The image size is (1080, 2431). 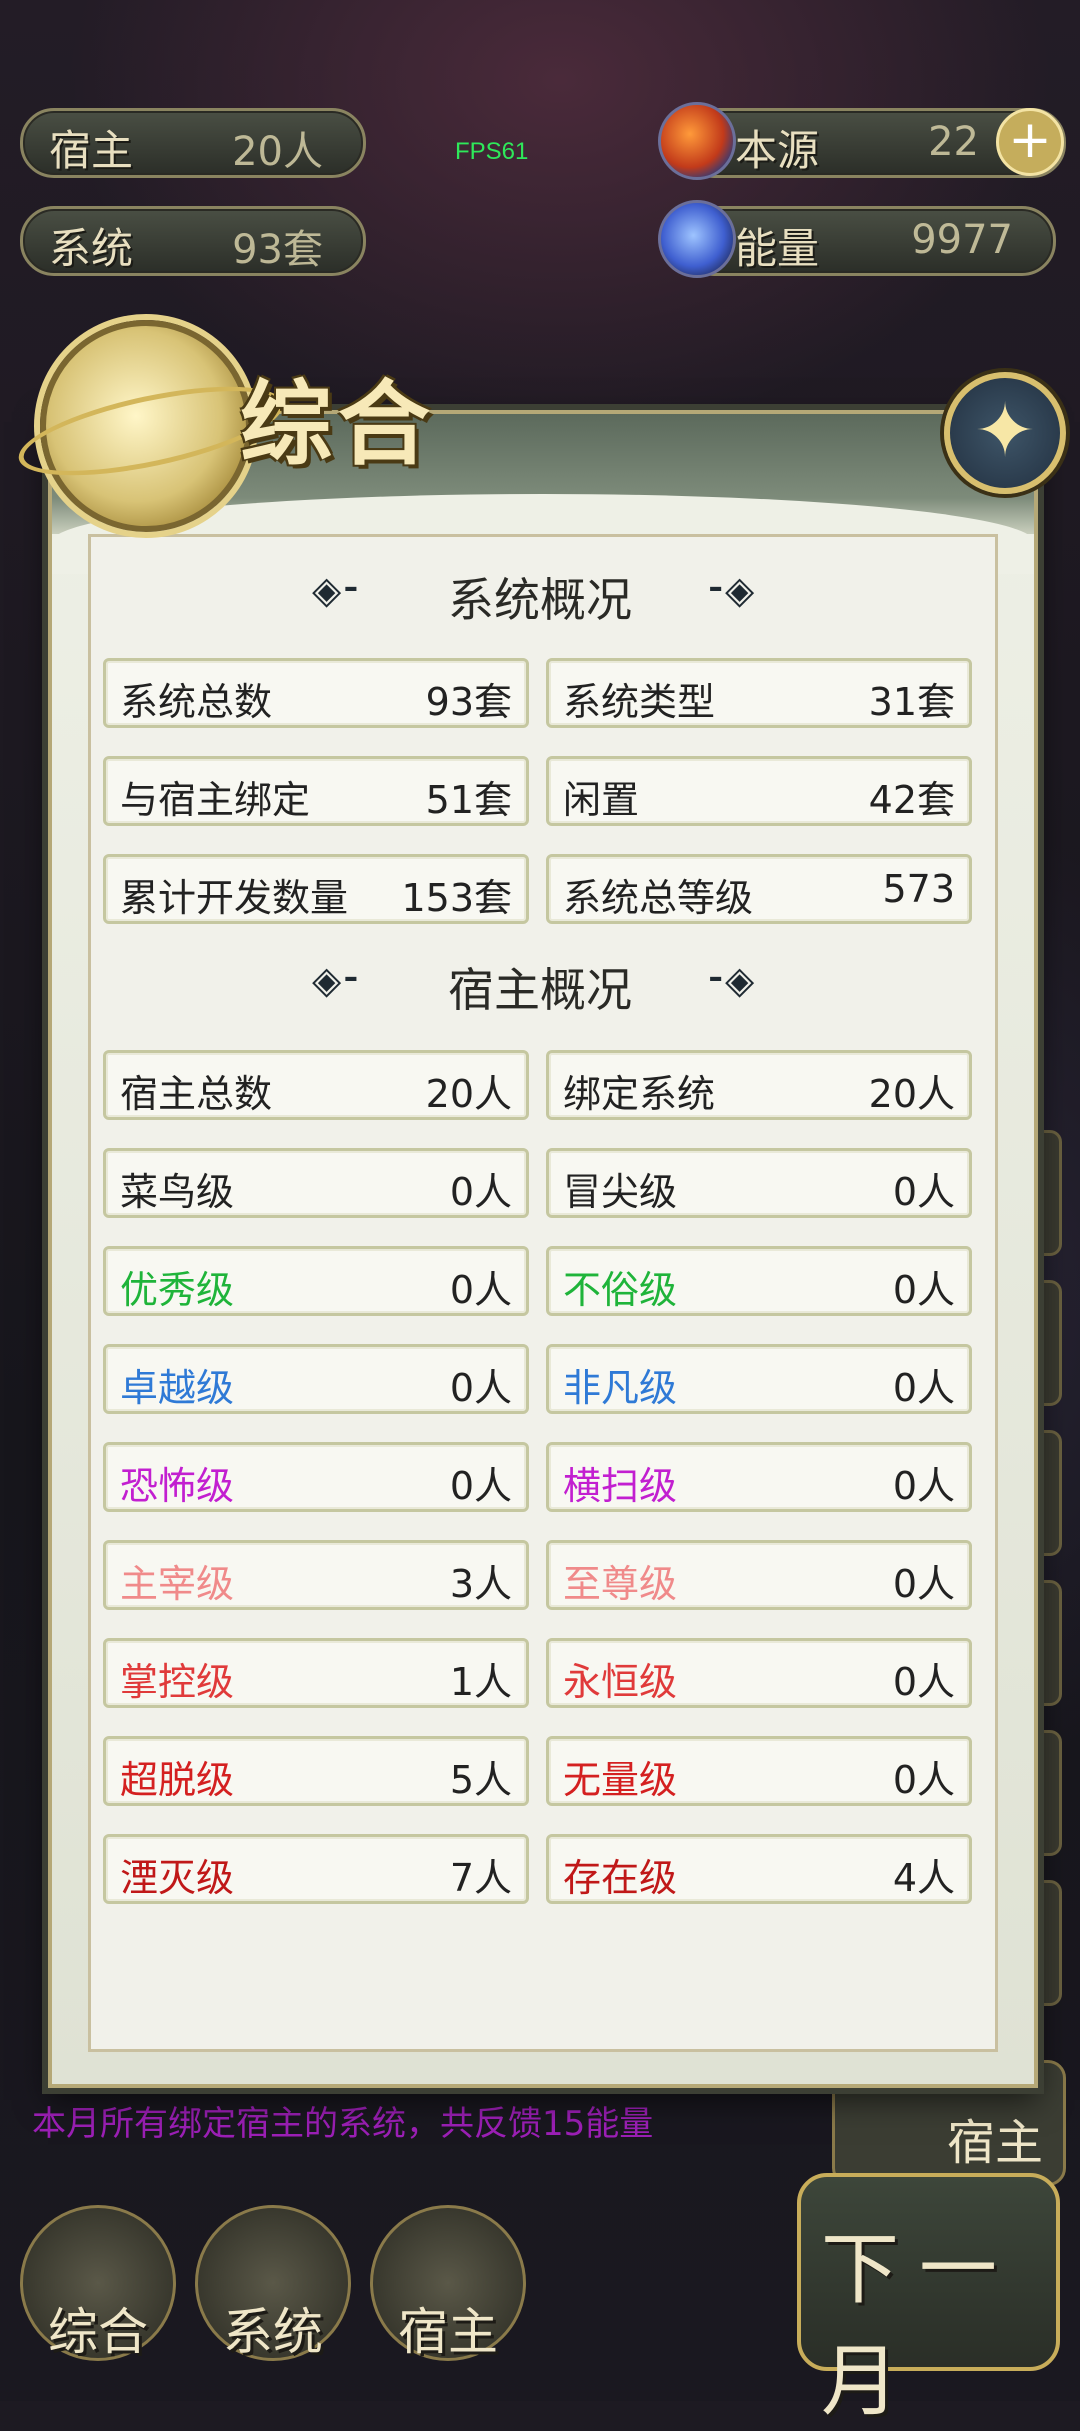 I want to click on system-stat-value: 93套, so click(x=468, y=702).